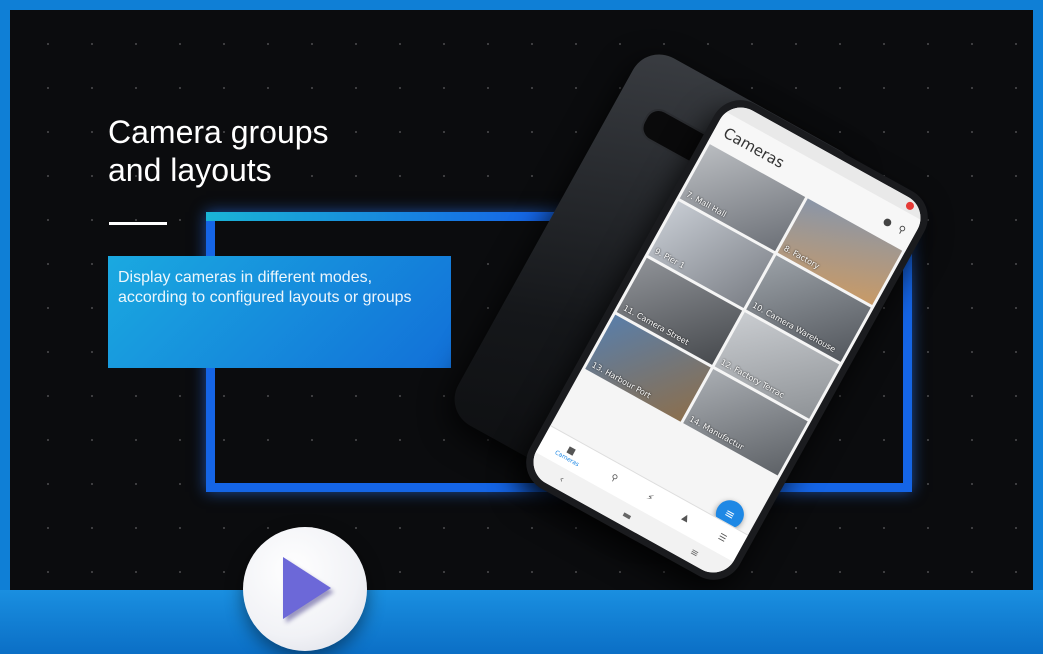  I want to click on bottom-band, so click(521, 622).